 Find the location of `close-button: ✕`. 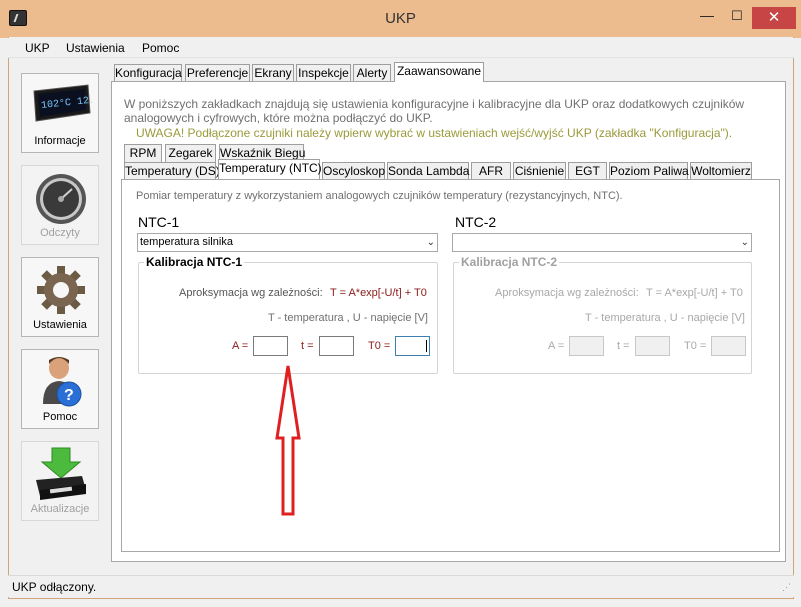

close-button: ✕ is located at coordinates (774, 18).